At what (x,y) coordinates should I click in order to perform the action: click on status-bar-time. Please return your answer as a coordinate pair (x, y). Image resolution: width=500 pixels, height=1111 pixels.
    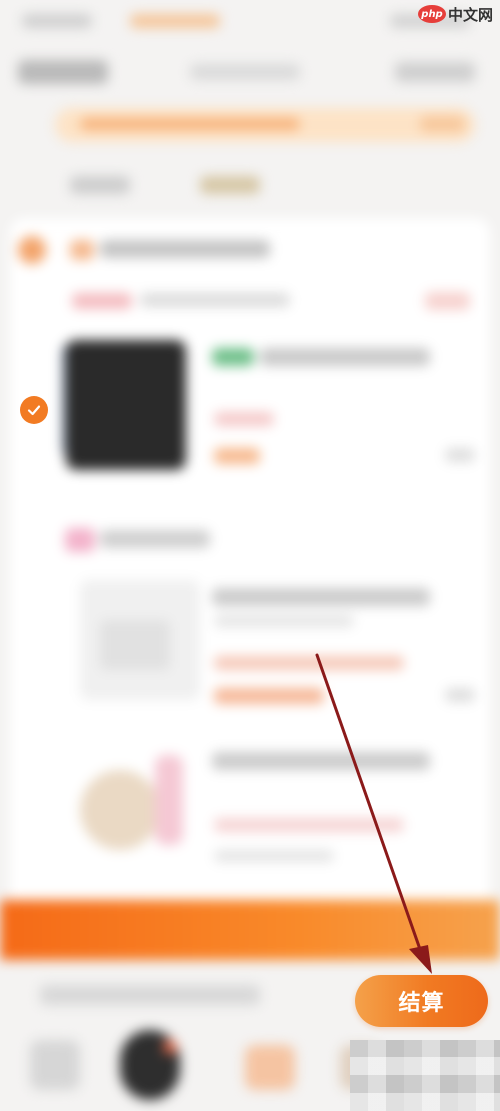
    Looking at the image, I should click on (57, 21).